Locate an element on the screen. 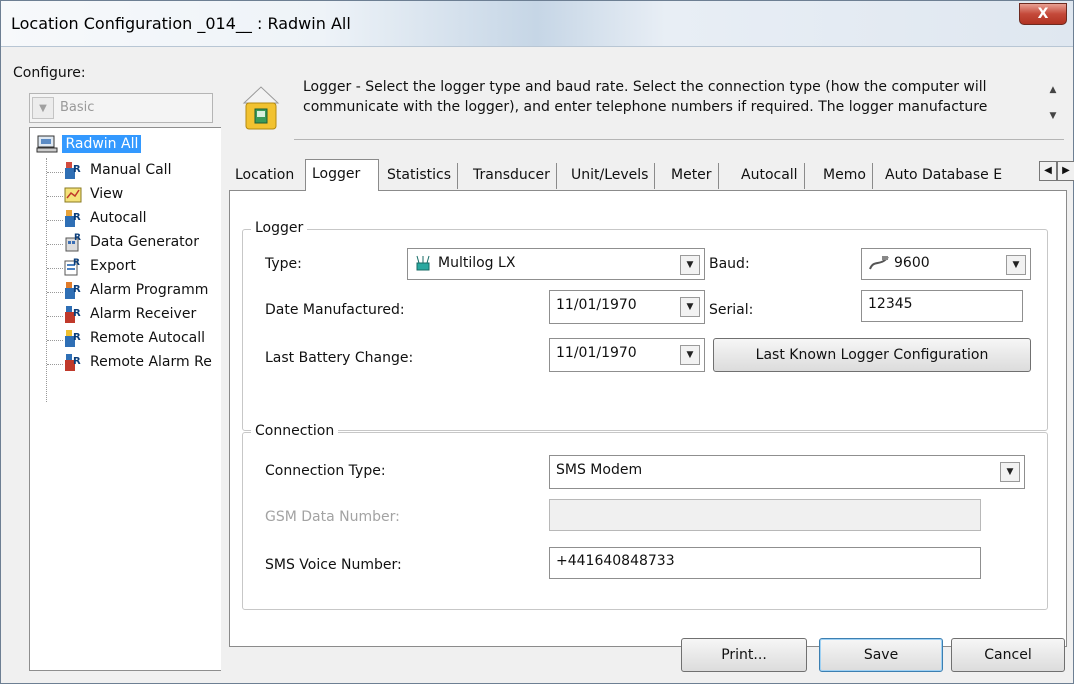 This screenshot has height=684, width=1074. last-battery-change-picker: 11/01/1970 ▼ is located at coordinates (627, 355).